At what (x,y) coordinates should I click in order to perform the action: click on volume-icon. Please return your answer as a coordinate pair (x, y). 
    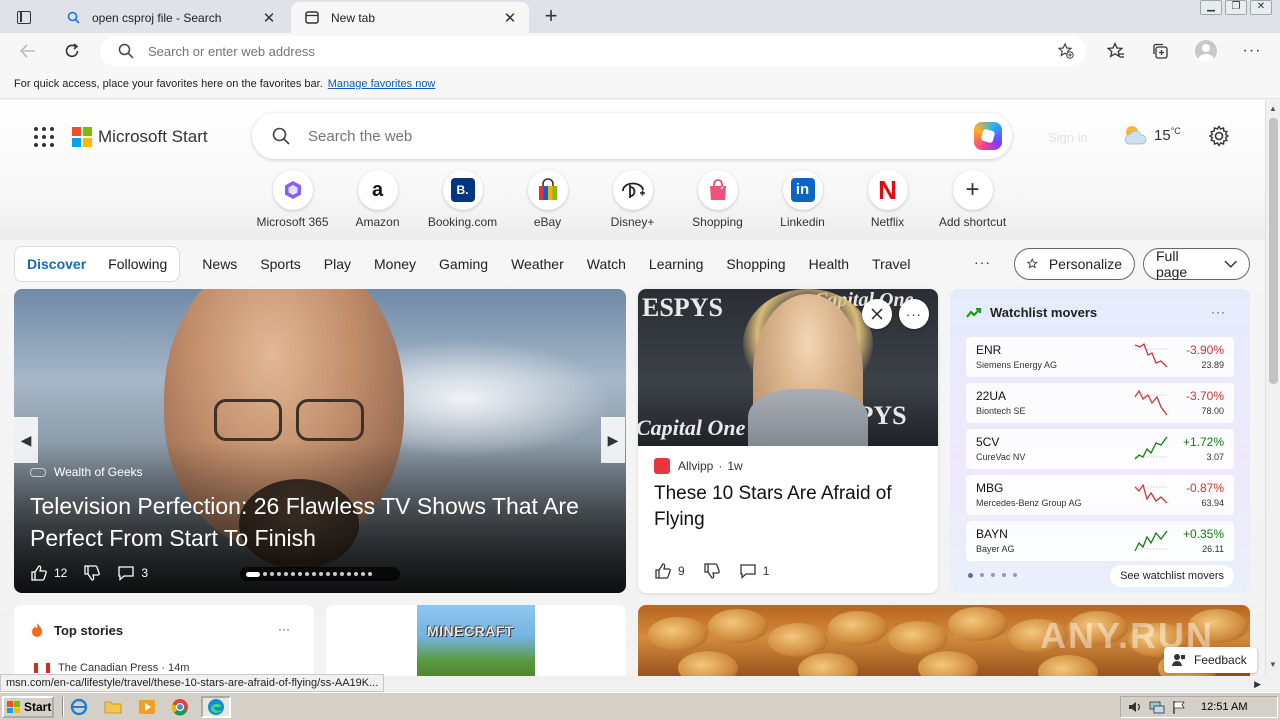
    Looking at the image, I should click on (1135, 707).